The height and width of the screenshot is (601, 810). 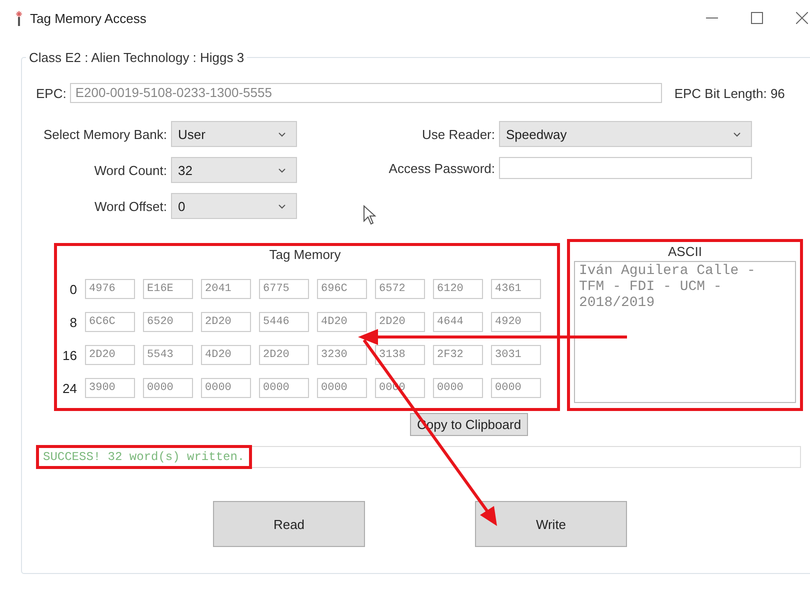 I want to click on dropdown: User, so click(x=234, y=134).